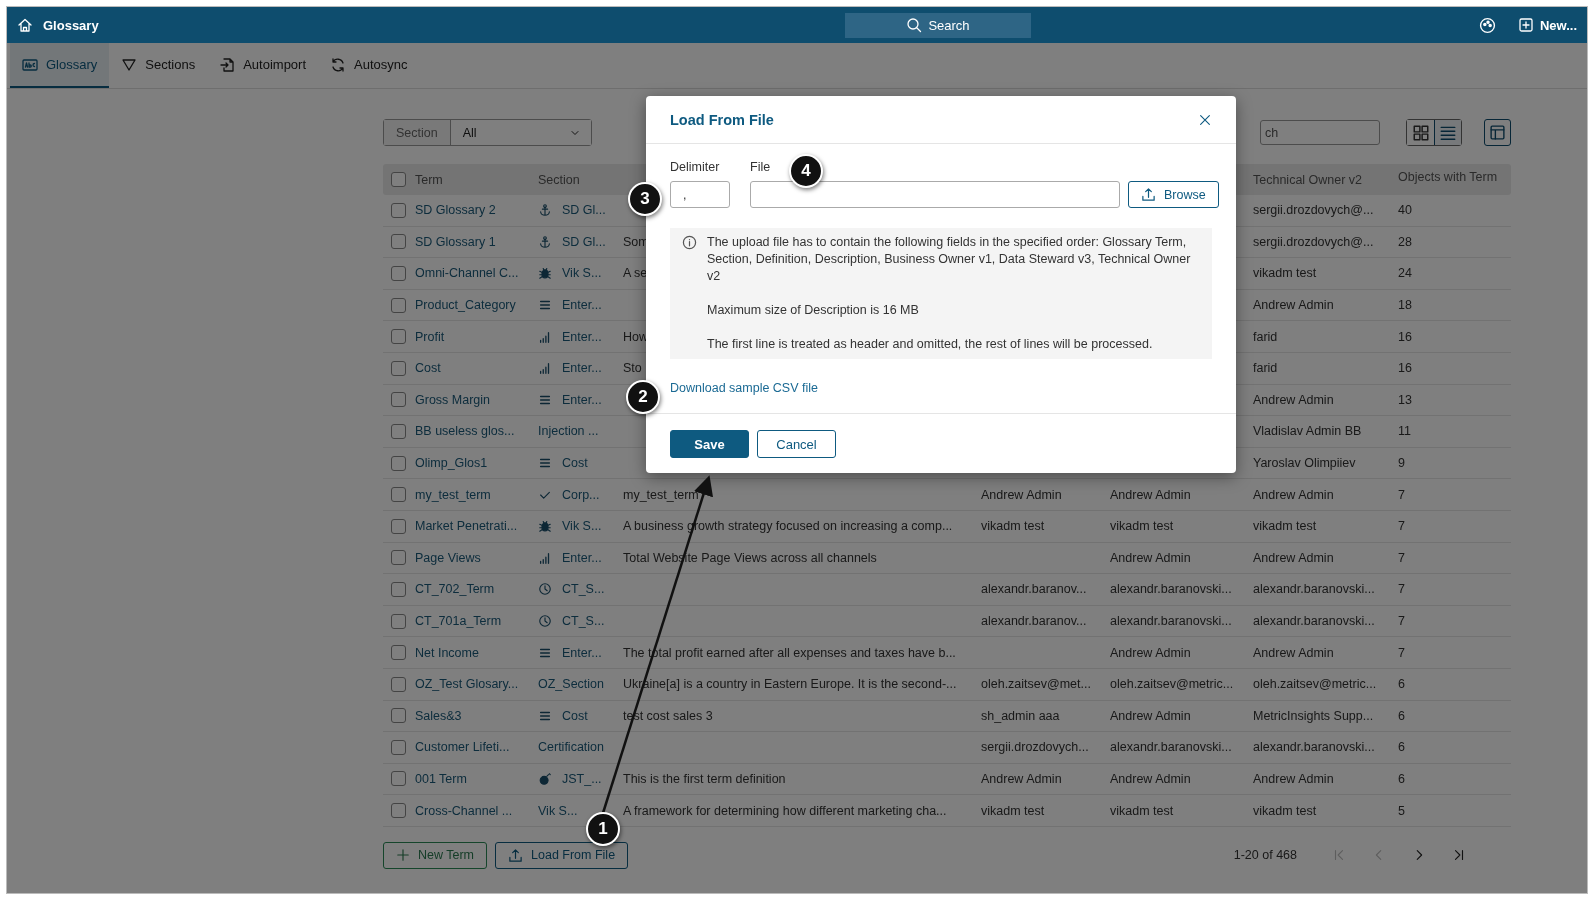 The height and width of the screenshot is (900, 1594). I want to click on column-header: Technical Owner v2, so click(1325, 179).